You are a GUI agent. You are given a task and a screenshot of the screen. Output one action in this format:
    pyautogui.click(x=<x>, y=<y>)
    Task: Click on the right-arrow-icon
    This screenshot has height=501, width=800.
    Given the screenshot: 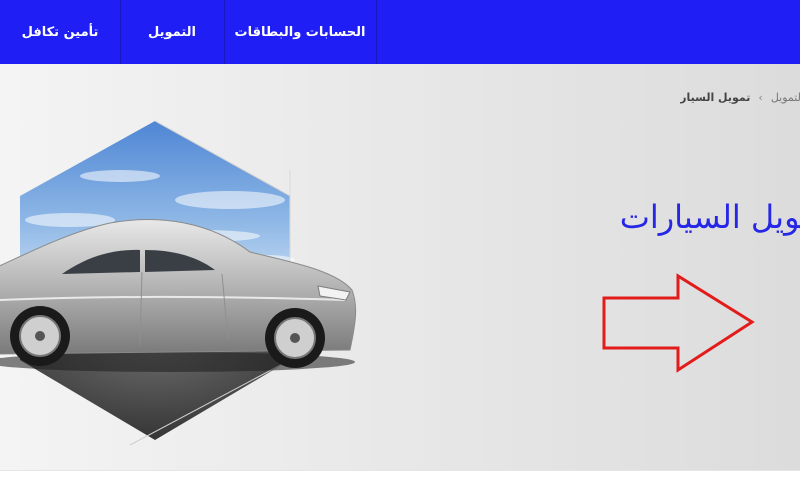 What is the action you would take?
    pyautogui.click(x=678, y=323)
    